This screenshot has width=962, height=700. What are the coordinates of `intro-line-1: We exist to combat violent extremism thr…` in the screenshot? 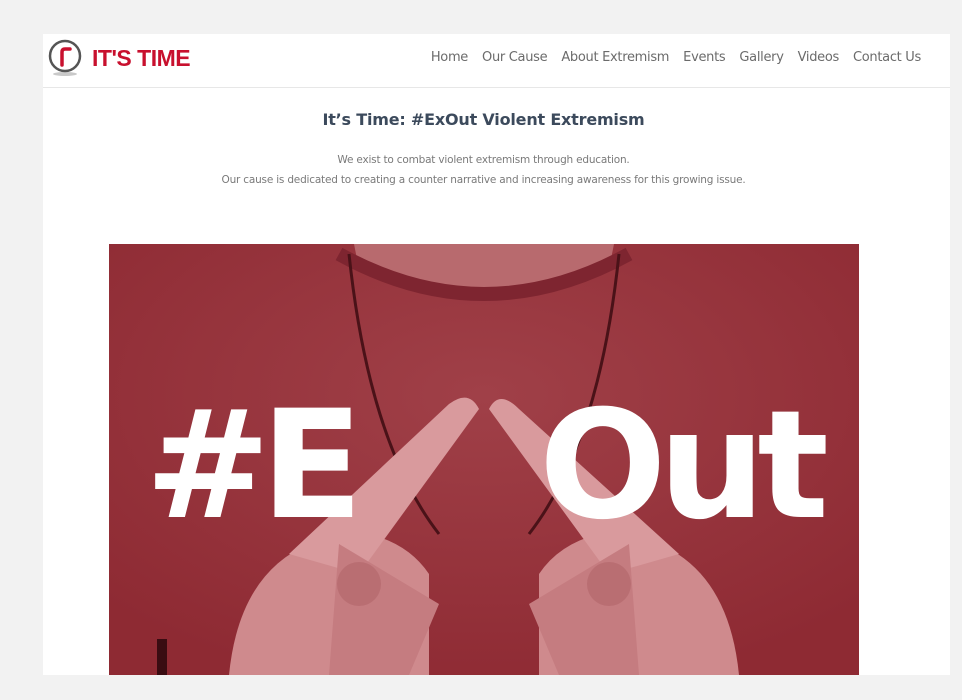 It's located at (483, 160).